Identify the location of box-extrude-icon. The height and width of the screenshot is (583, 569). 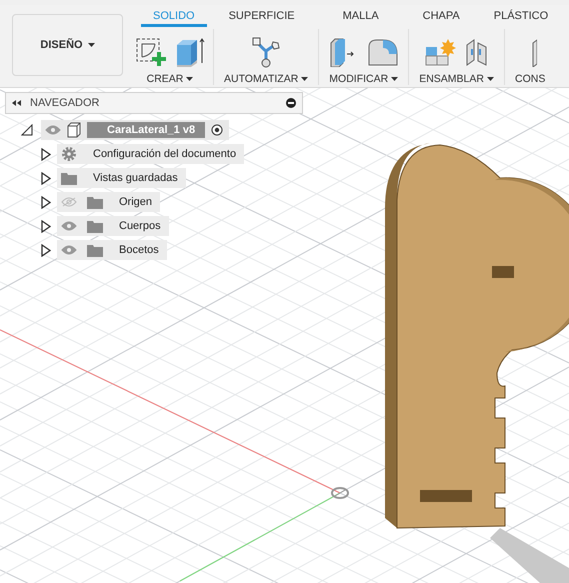
(190, 52).